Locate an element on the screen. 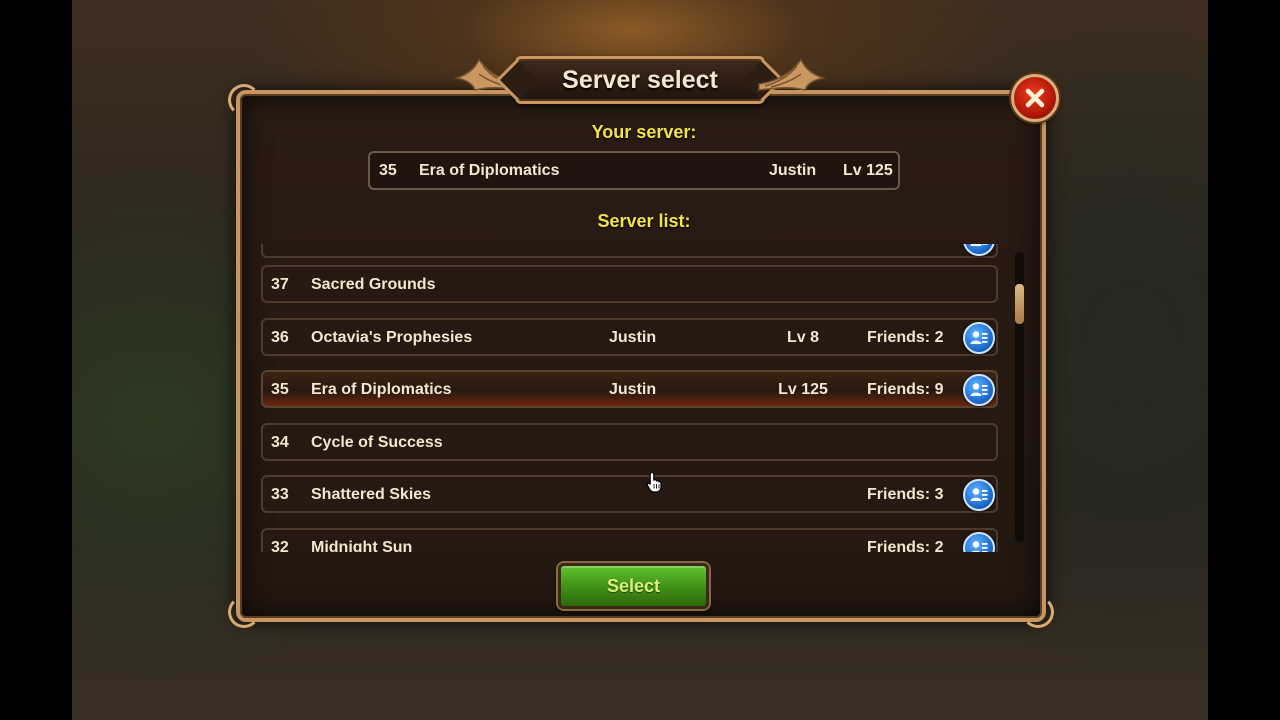  server-name: Midnight Sun is located at coordinates (362, 545).